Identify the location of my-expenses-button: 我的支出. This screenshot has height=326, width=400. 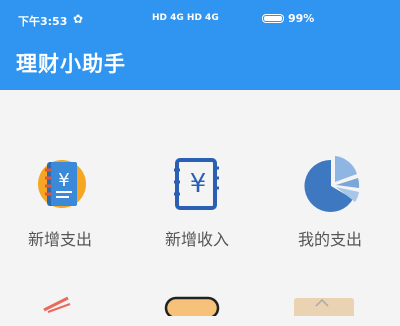
(330, 202).